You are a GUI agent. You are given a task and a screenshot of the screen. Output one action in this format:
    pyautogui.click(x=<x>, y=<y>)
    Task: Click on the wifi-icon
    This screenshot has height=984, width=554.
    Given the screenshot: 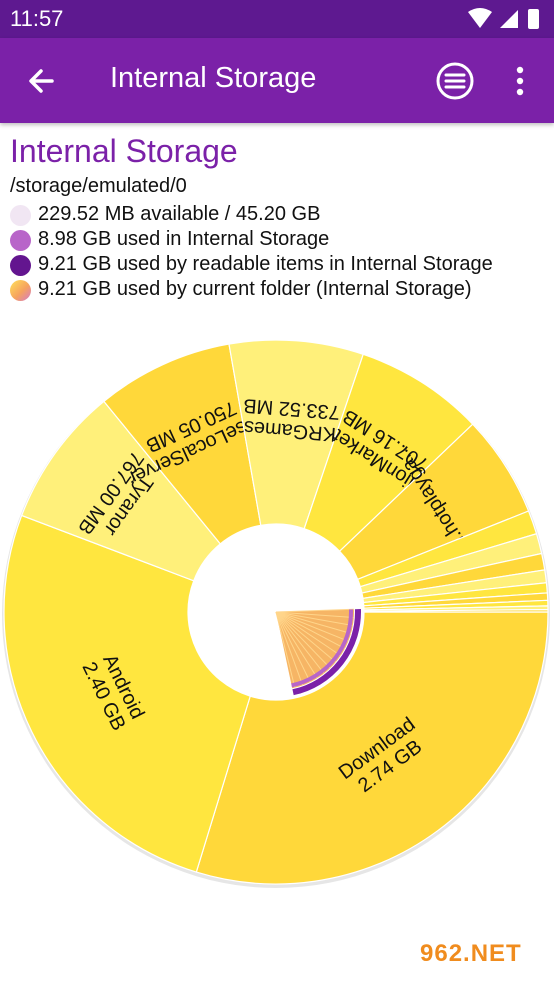 What is the action you would take?
    pyautogui.click(x=480, y=18)
    